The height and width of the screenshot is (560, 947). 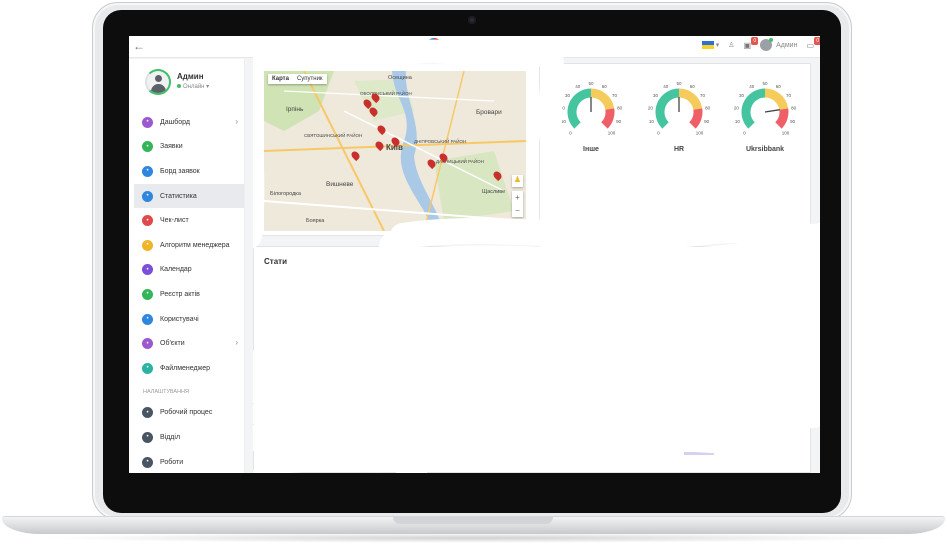 I want to click on sidebar-item-label: Користувачі, so click(x=179, y=319).